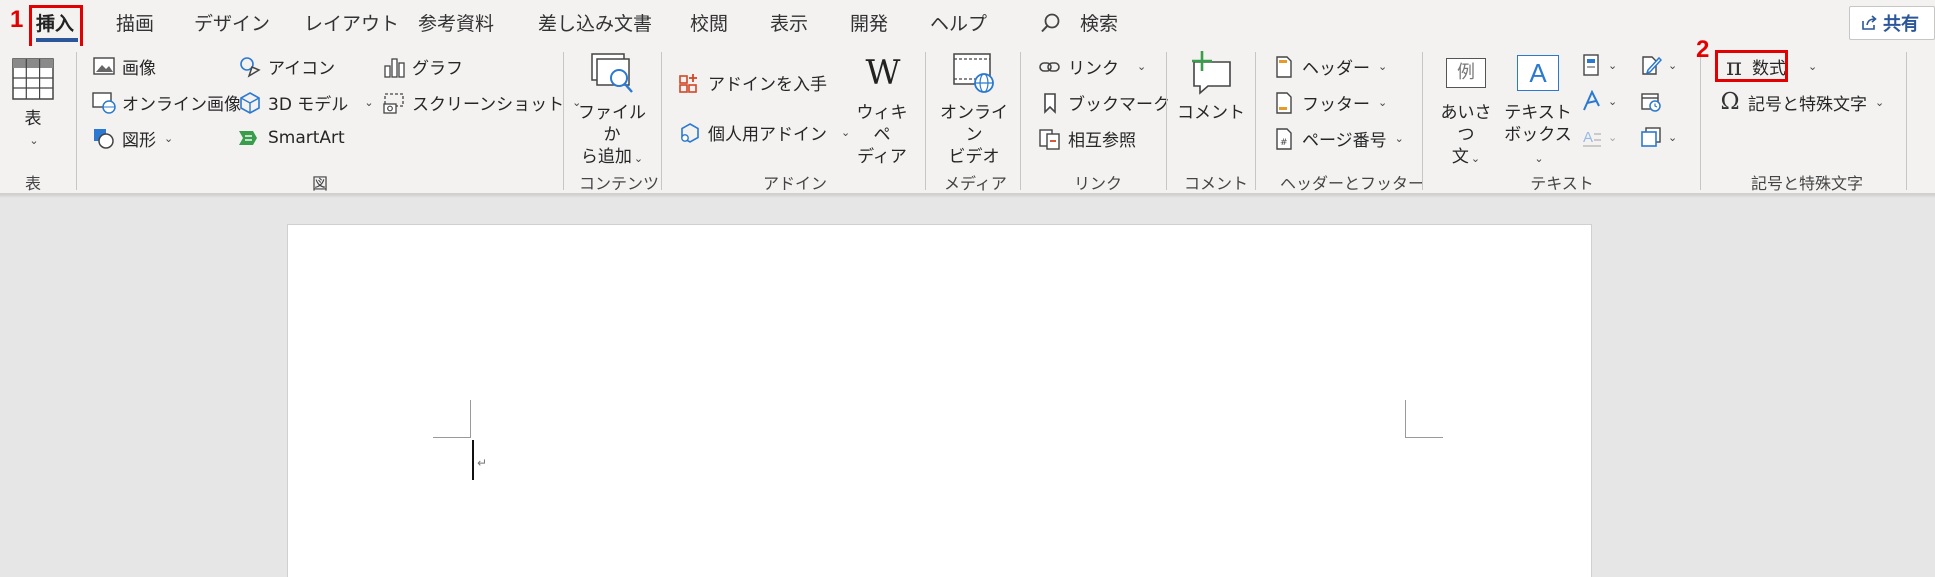 This screenshot has height=577, width=1935. What do you see at coordinates (250, 103) in the screenshot?
I see `cube-icon` at bounding box center [250, 103].